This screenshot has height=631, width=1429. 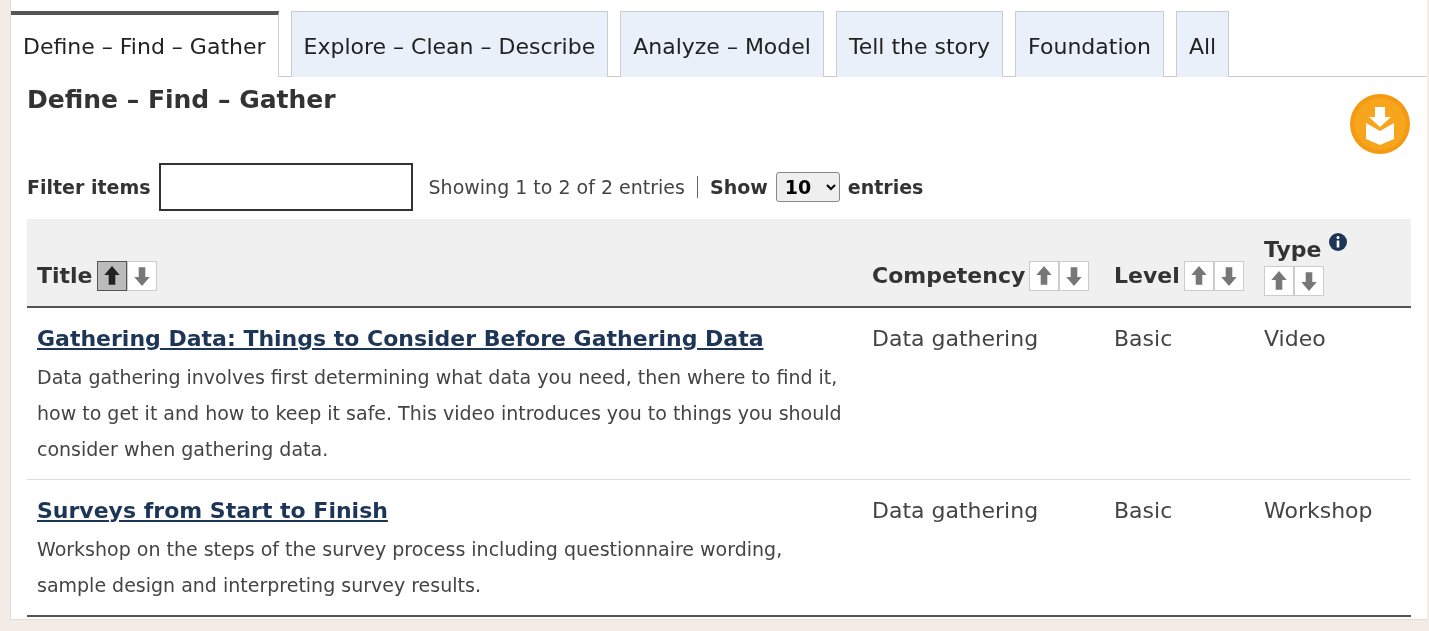 I want to click on page-size-select: 10, so click(x=807, y=187).